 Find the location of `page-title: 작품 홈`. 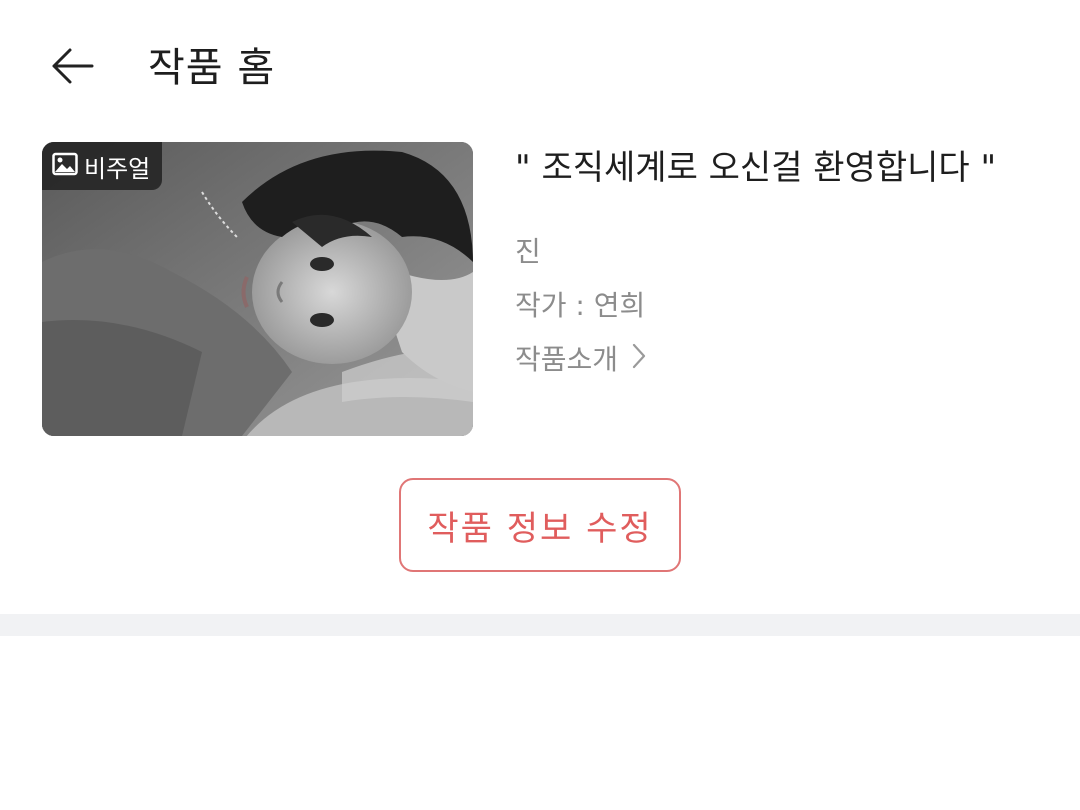

page-title: 작품 홈 is located at coordinates (212, 68).